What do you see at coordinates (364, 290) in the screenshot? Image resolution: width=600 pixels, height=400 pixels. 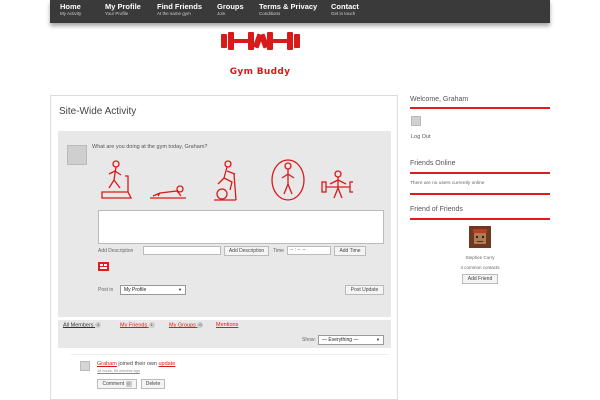 I see `post-update-button: Post Update` at bounding box center [364, 290].